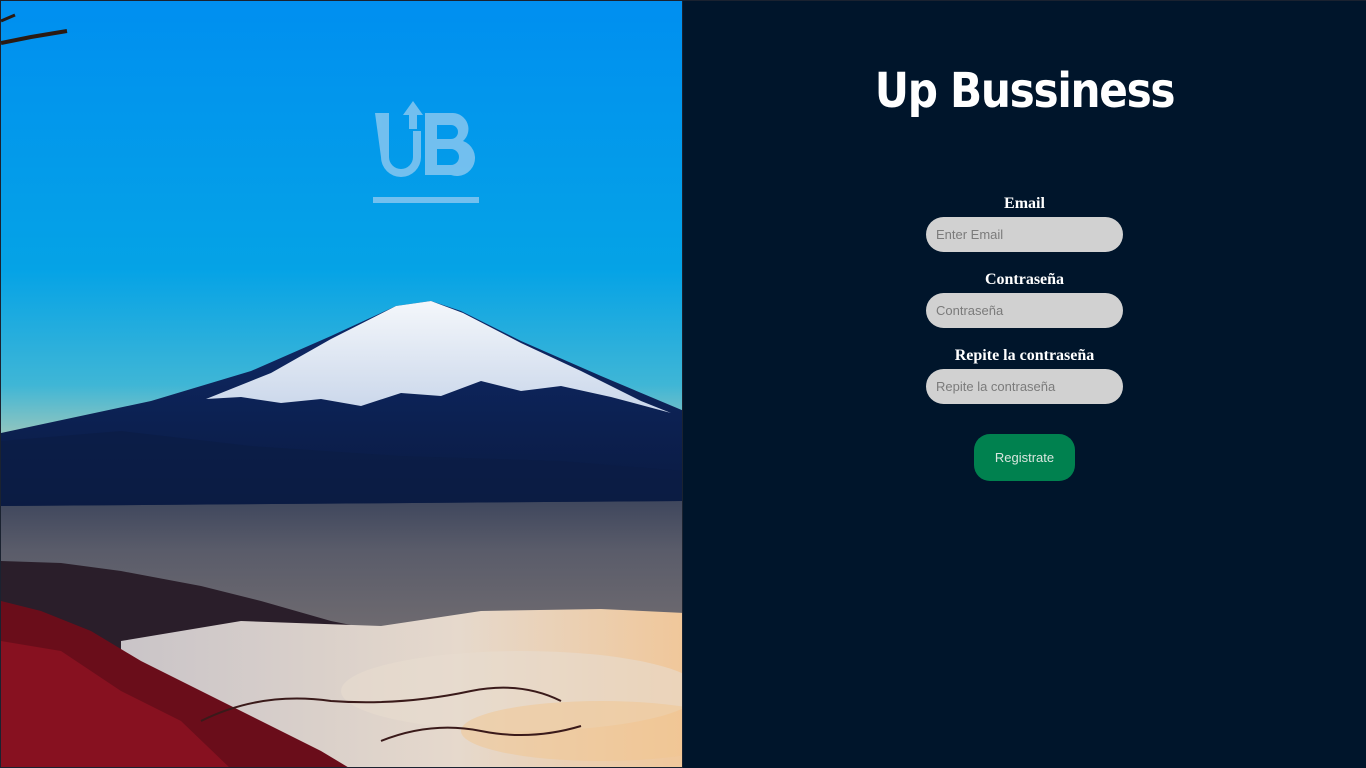 The width and height of the screenshot is (1366, 768). What do you see at coordinates (426, 152) in the screenshot?
I see `ub-logo-mark` at bounding box center [426, 152].